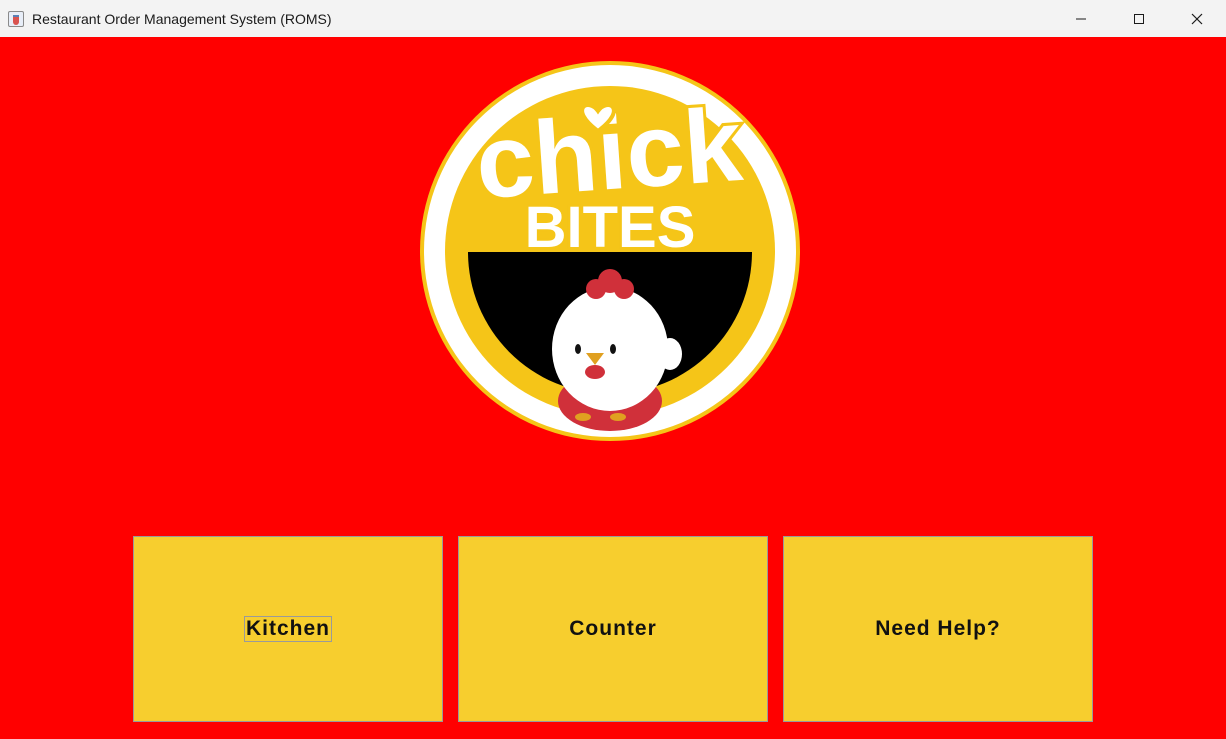 The height and width of the screenshot is (739, 1226). I want to click on window-controls, so click(1139, 18).